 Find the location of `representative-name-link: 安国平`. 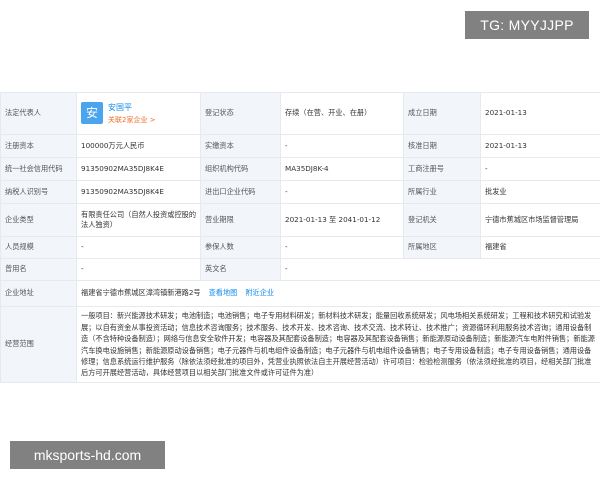

representative-name-link: 安国平 is located at coordinates (132, 108).